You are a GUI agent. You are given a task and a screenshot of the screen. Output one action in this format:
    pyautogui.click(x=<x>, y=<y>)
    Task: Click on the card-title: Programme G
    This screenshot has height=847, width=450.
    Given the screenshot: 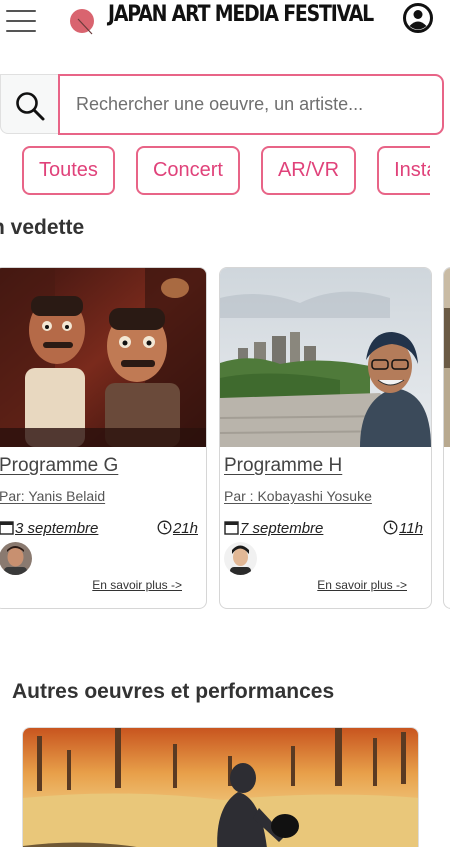 What is the action you would take?
    pyautogui.click(x=59, y=466)
    